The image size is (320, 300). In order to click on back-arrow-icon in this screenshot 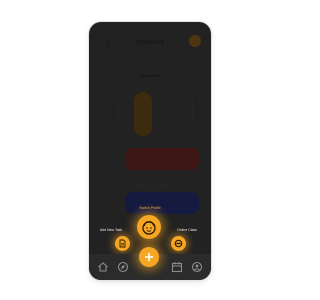, I will do `click(108, 43)`.